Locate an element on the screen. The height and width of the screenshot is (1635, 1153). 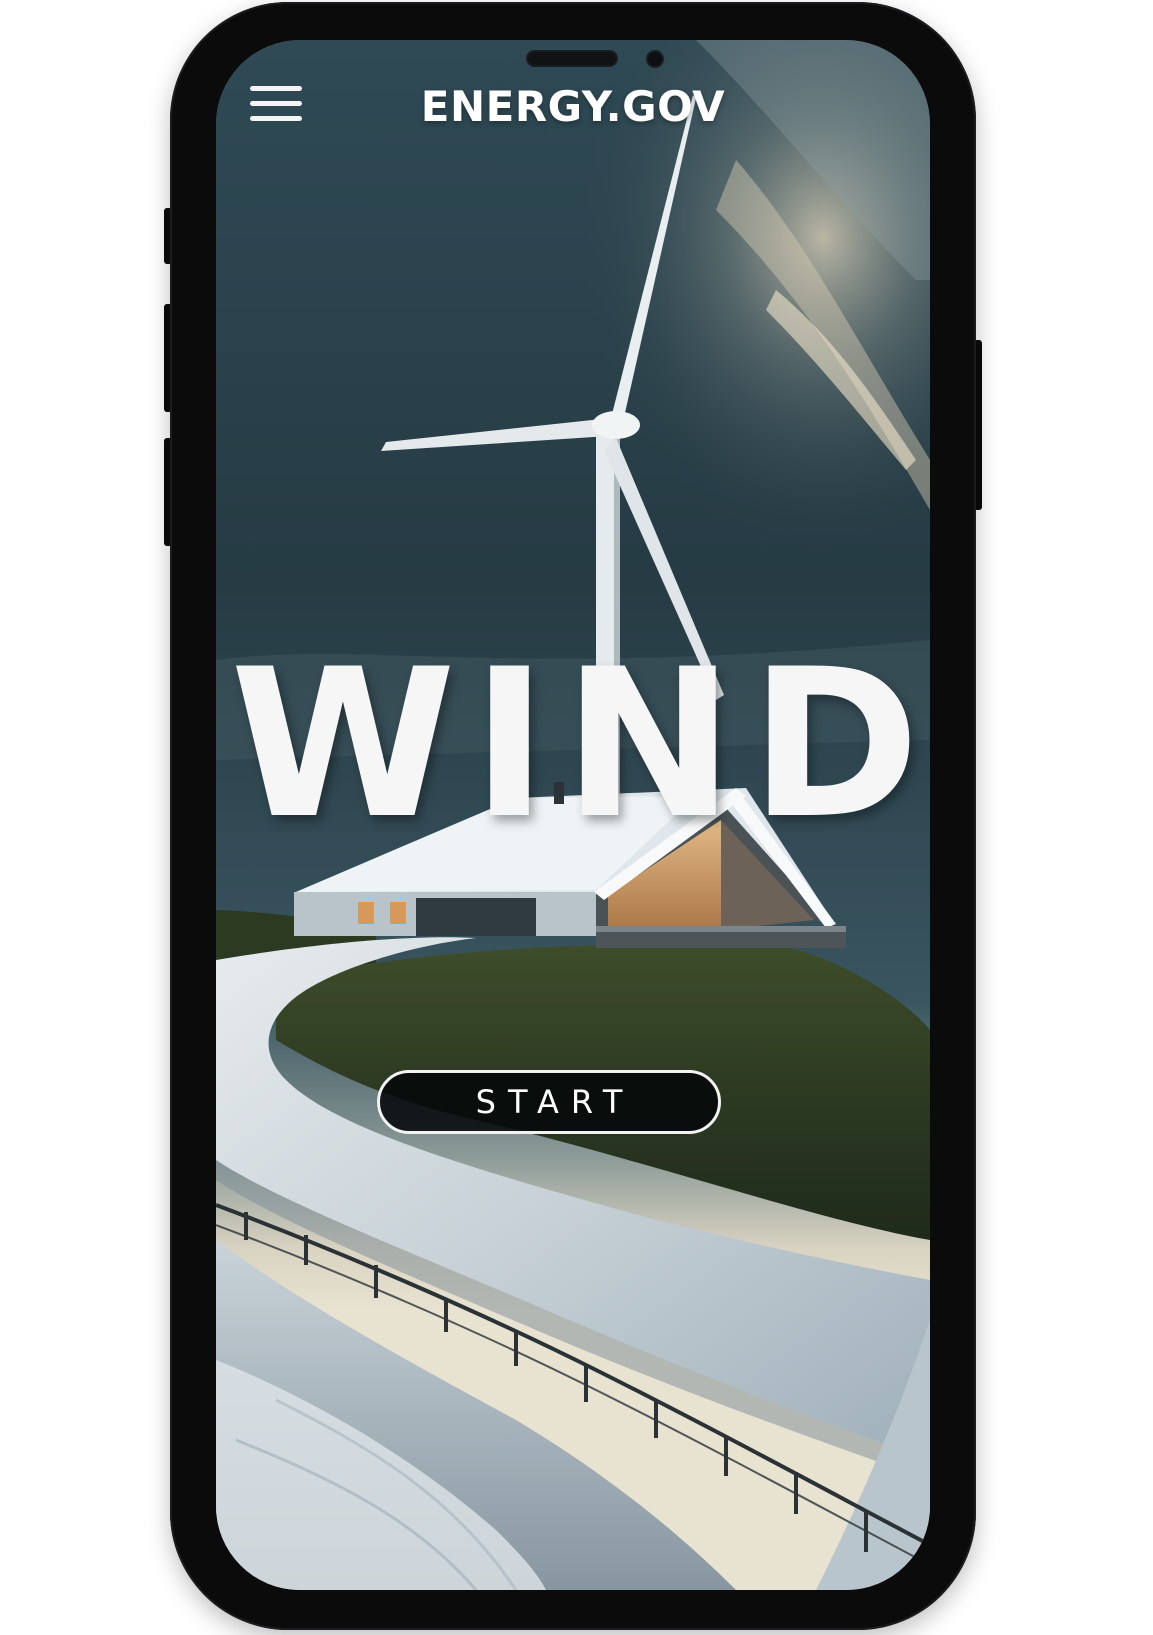
start-button: START is located at coordinates (549, 1102).